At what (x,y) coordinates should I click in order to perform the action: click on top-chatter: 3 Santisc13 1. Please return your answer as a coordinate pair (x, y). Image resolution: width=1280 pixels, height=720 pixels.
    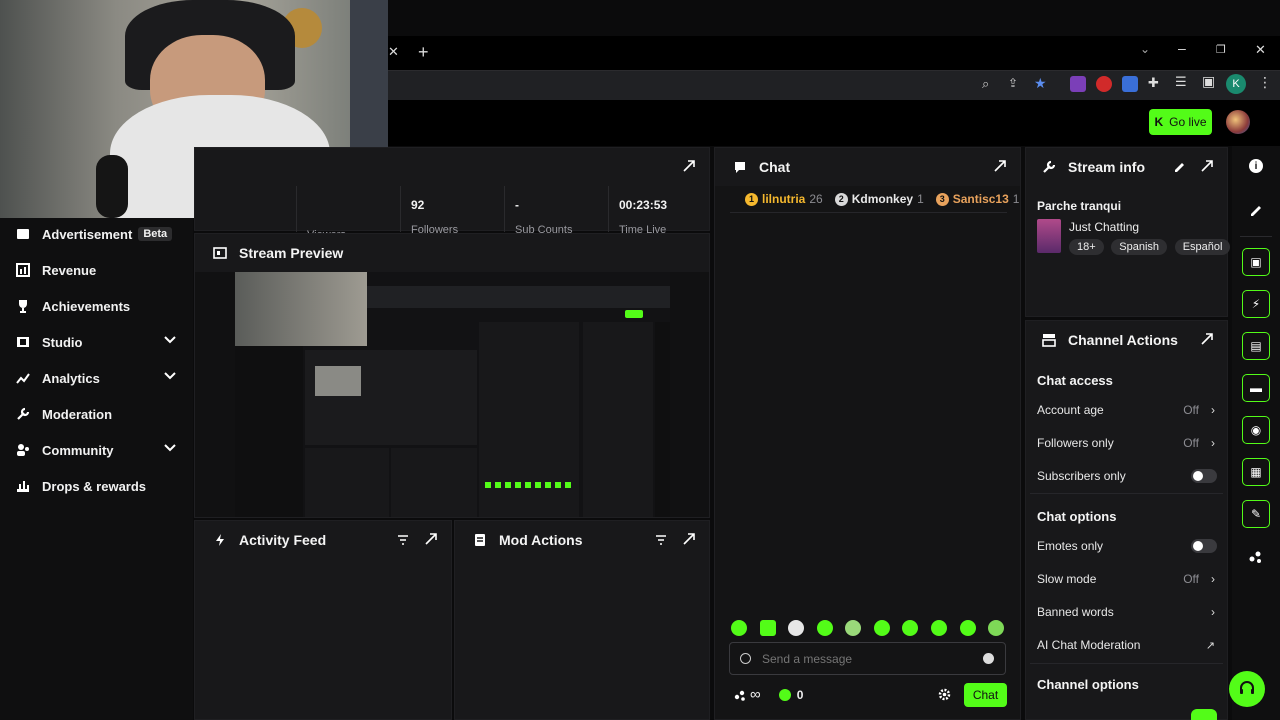
    Looking at the image, I should click on (977, 199).